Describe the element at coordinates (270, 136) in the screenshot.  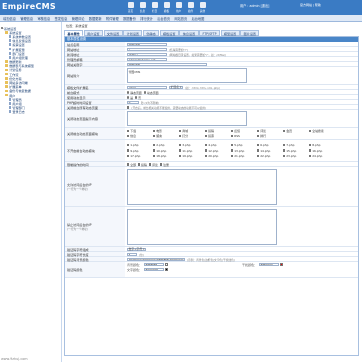
I see `checkbox-option: 排行` at that location.